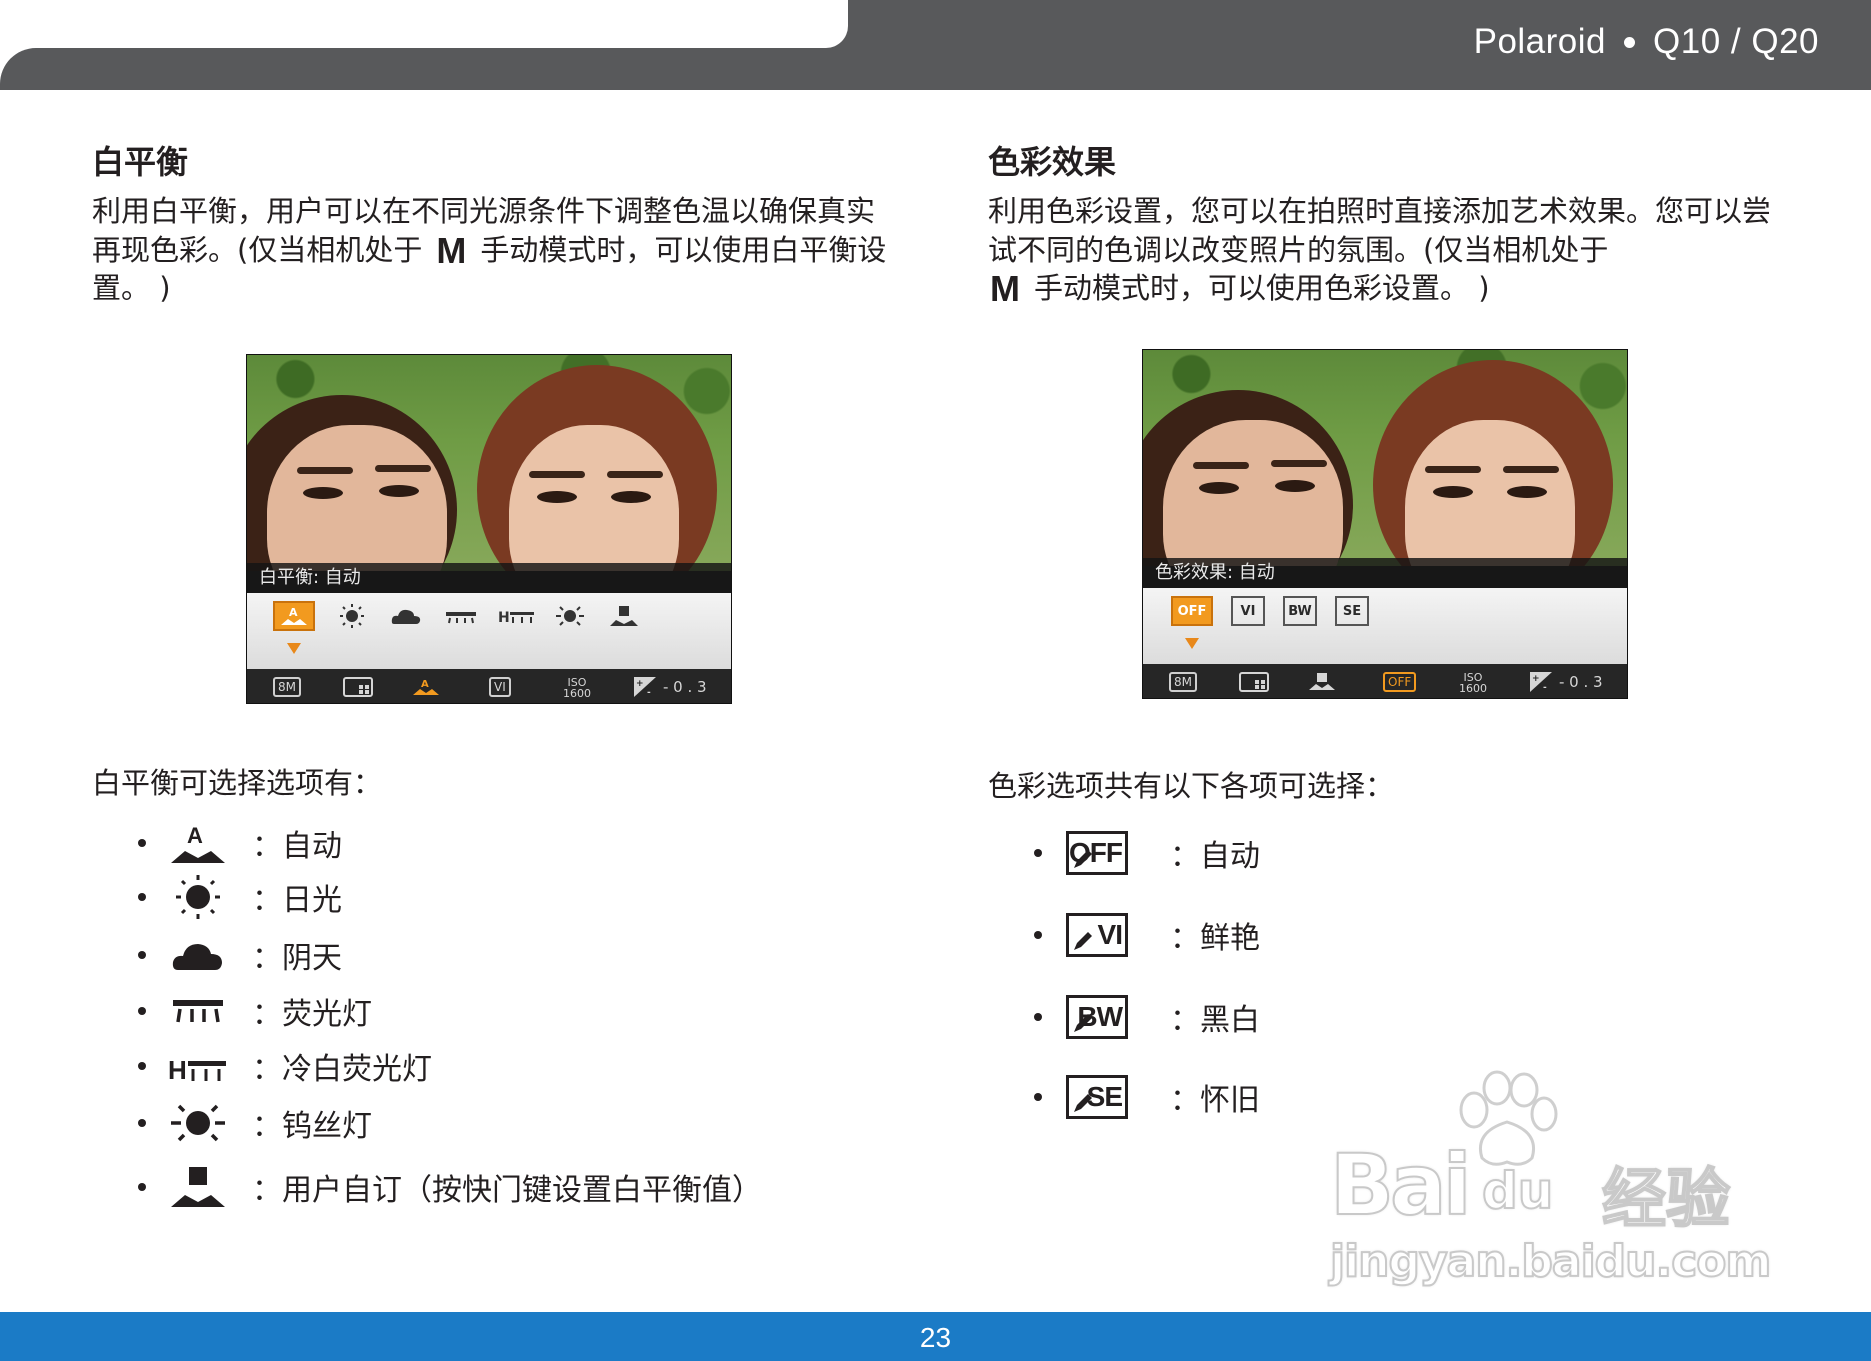  Describe the element at coordinates (1147, 1017) in the screenshot. I see `list-item: BW ：黑白` at that location.